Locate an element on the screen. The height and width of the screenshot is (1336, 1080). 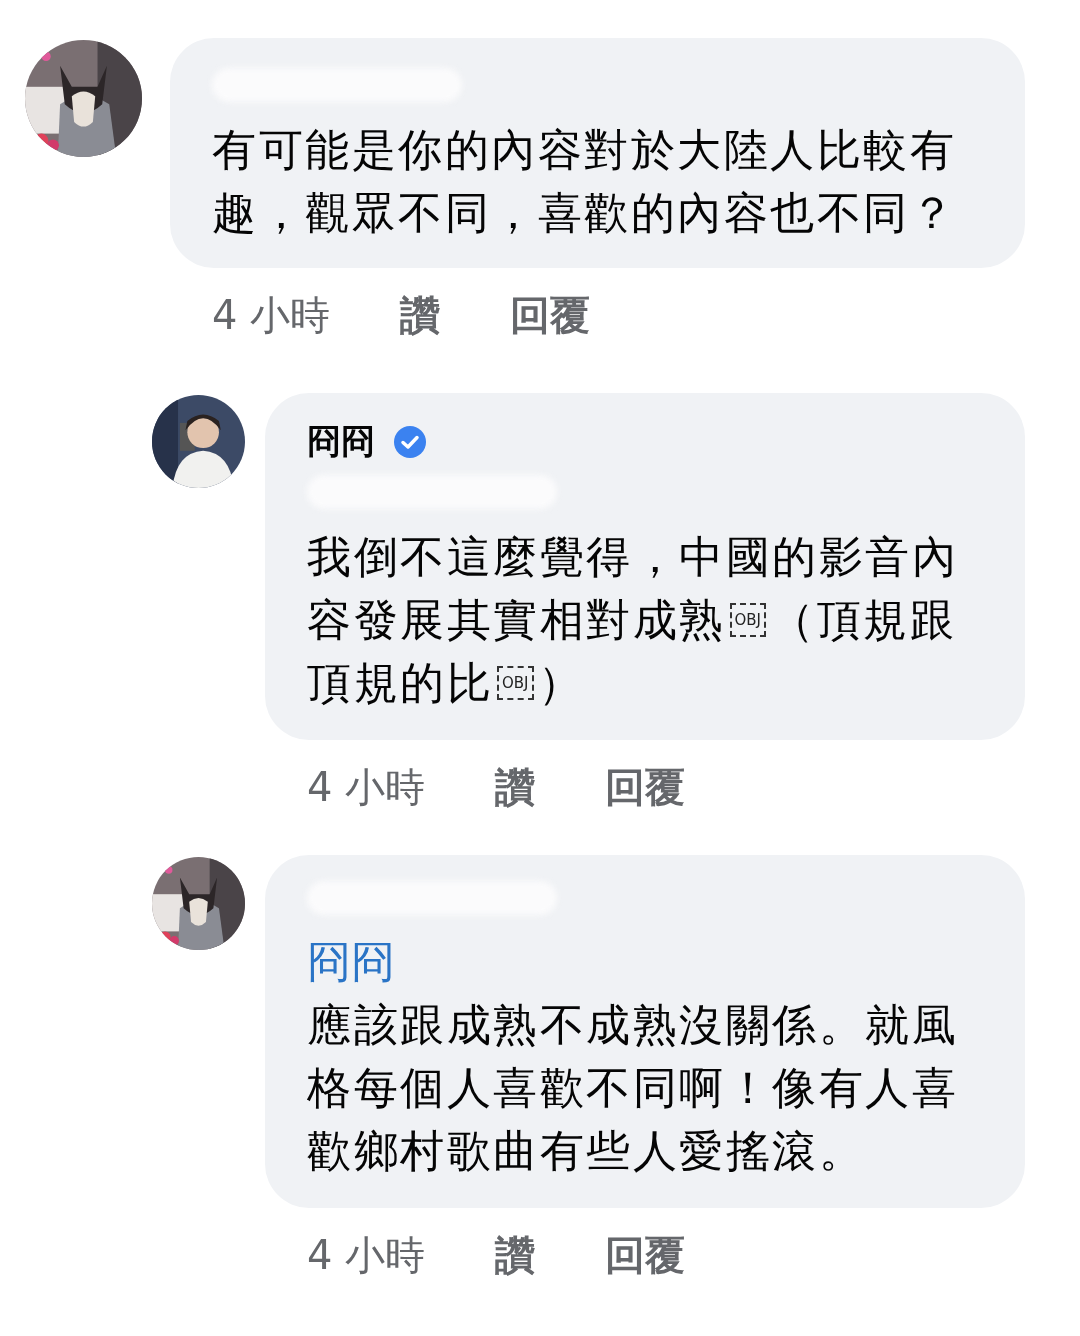
author-name: 冏冏 is located at coordinates (341, 442).